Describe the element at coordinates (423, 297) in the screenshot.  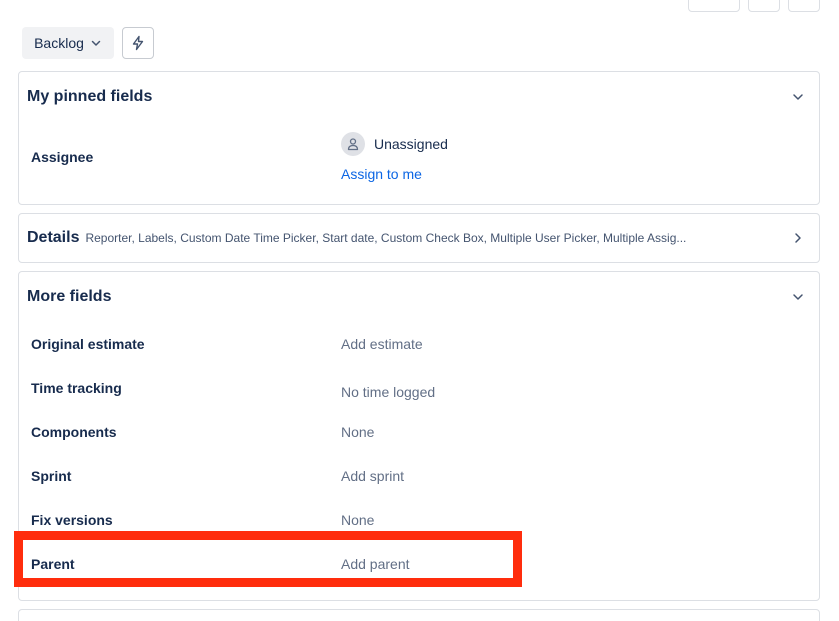
I see `more-fields-header: More fields` at that location.